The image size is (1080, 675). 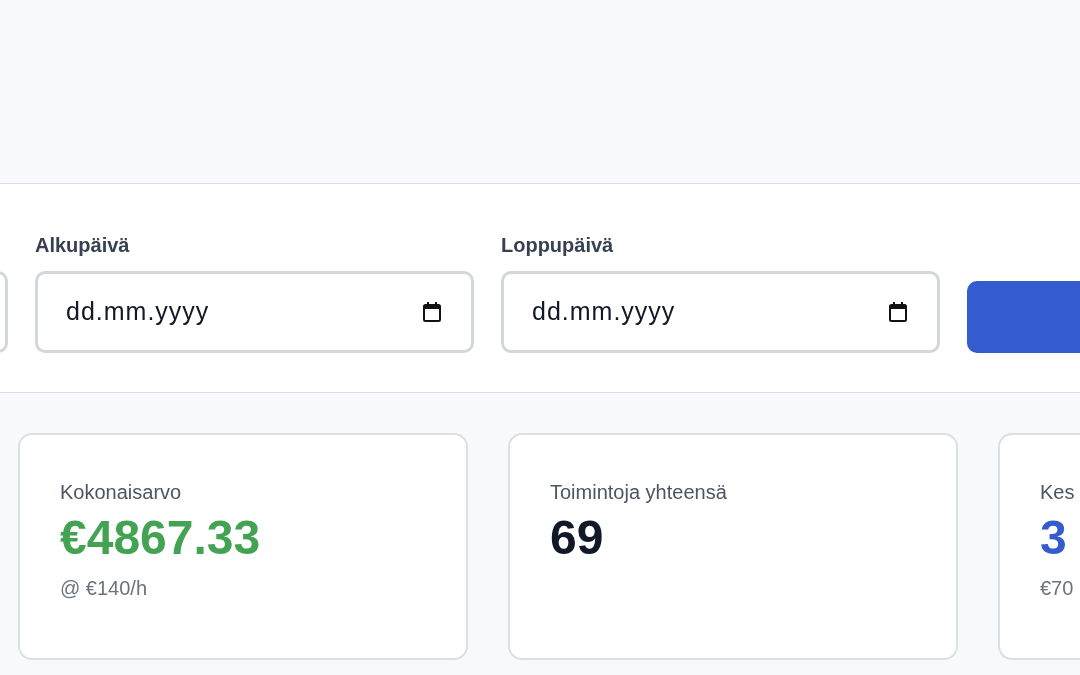 I want to click on stat-label: Kokonaisarvo, so click(x=121, y=492).